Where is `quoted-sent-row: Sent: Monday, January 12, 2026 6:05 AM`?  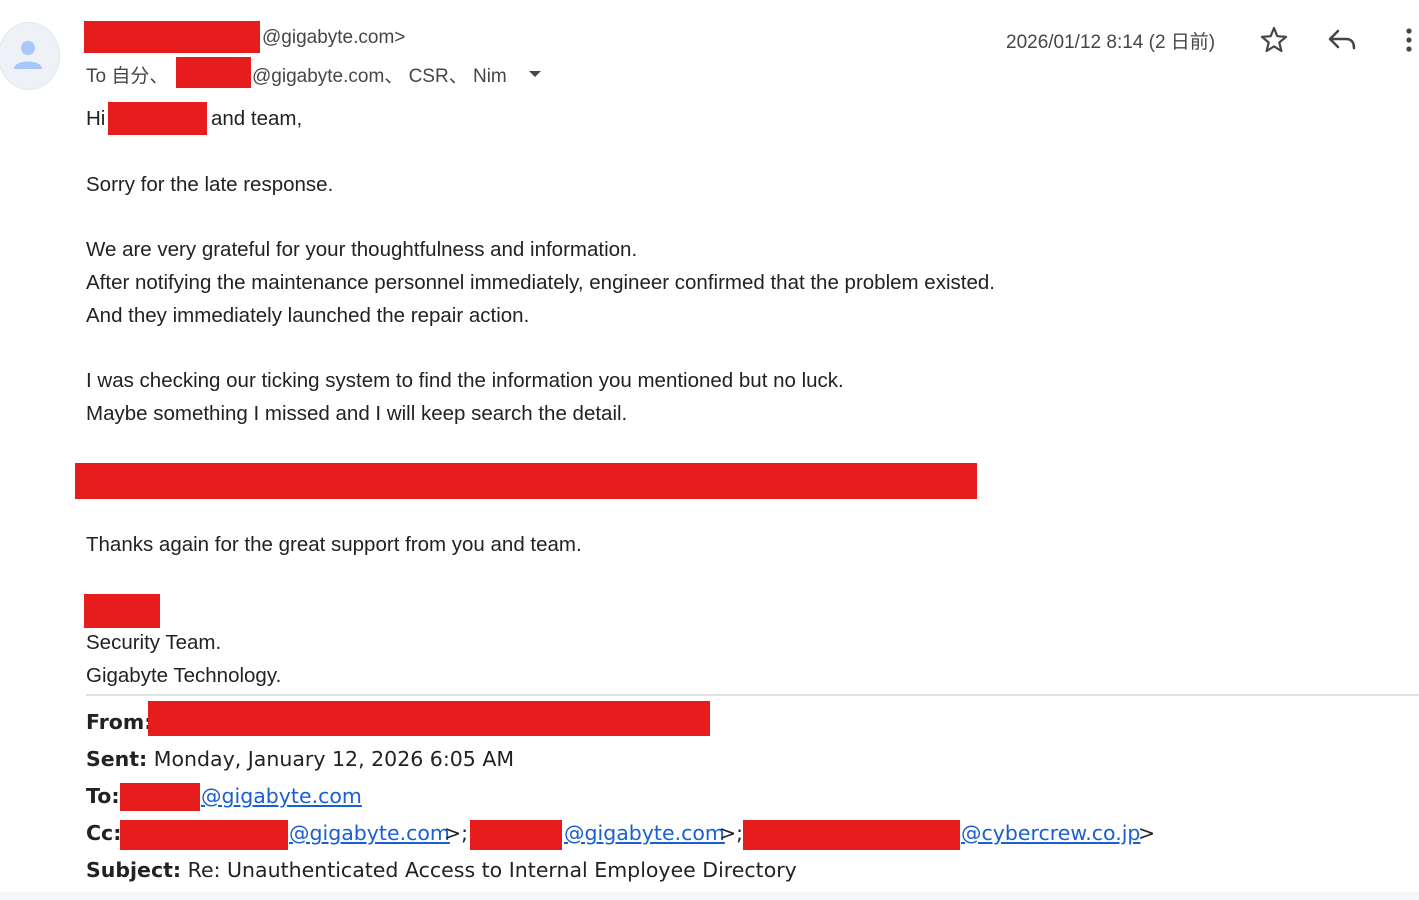
quoted-sent-row: Sent: Monday, January 12, 2026 6:05 AM is located at coordinates (300, 759).